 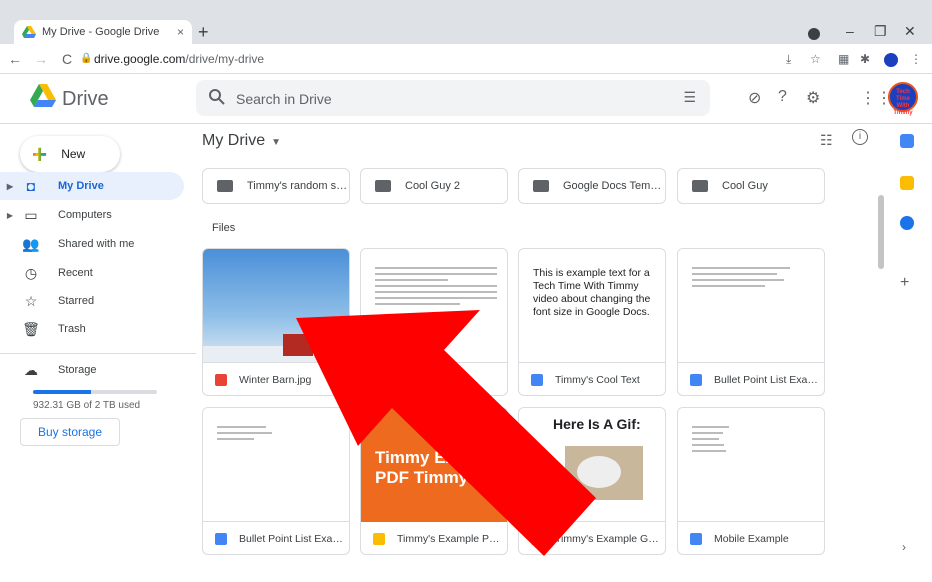 I want to click on buy-storage-button: Buy storage, so click(x=70, y=432).